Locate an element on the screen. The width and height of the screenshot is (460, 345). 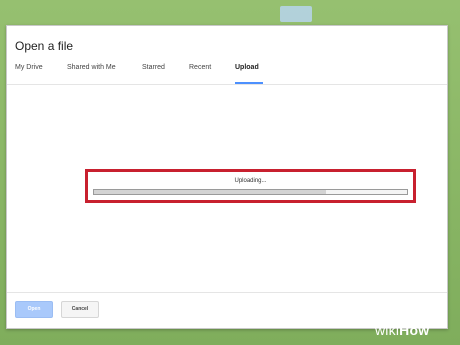
tab-starred: Starred is located at coordinates (153, 70).